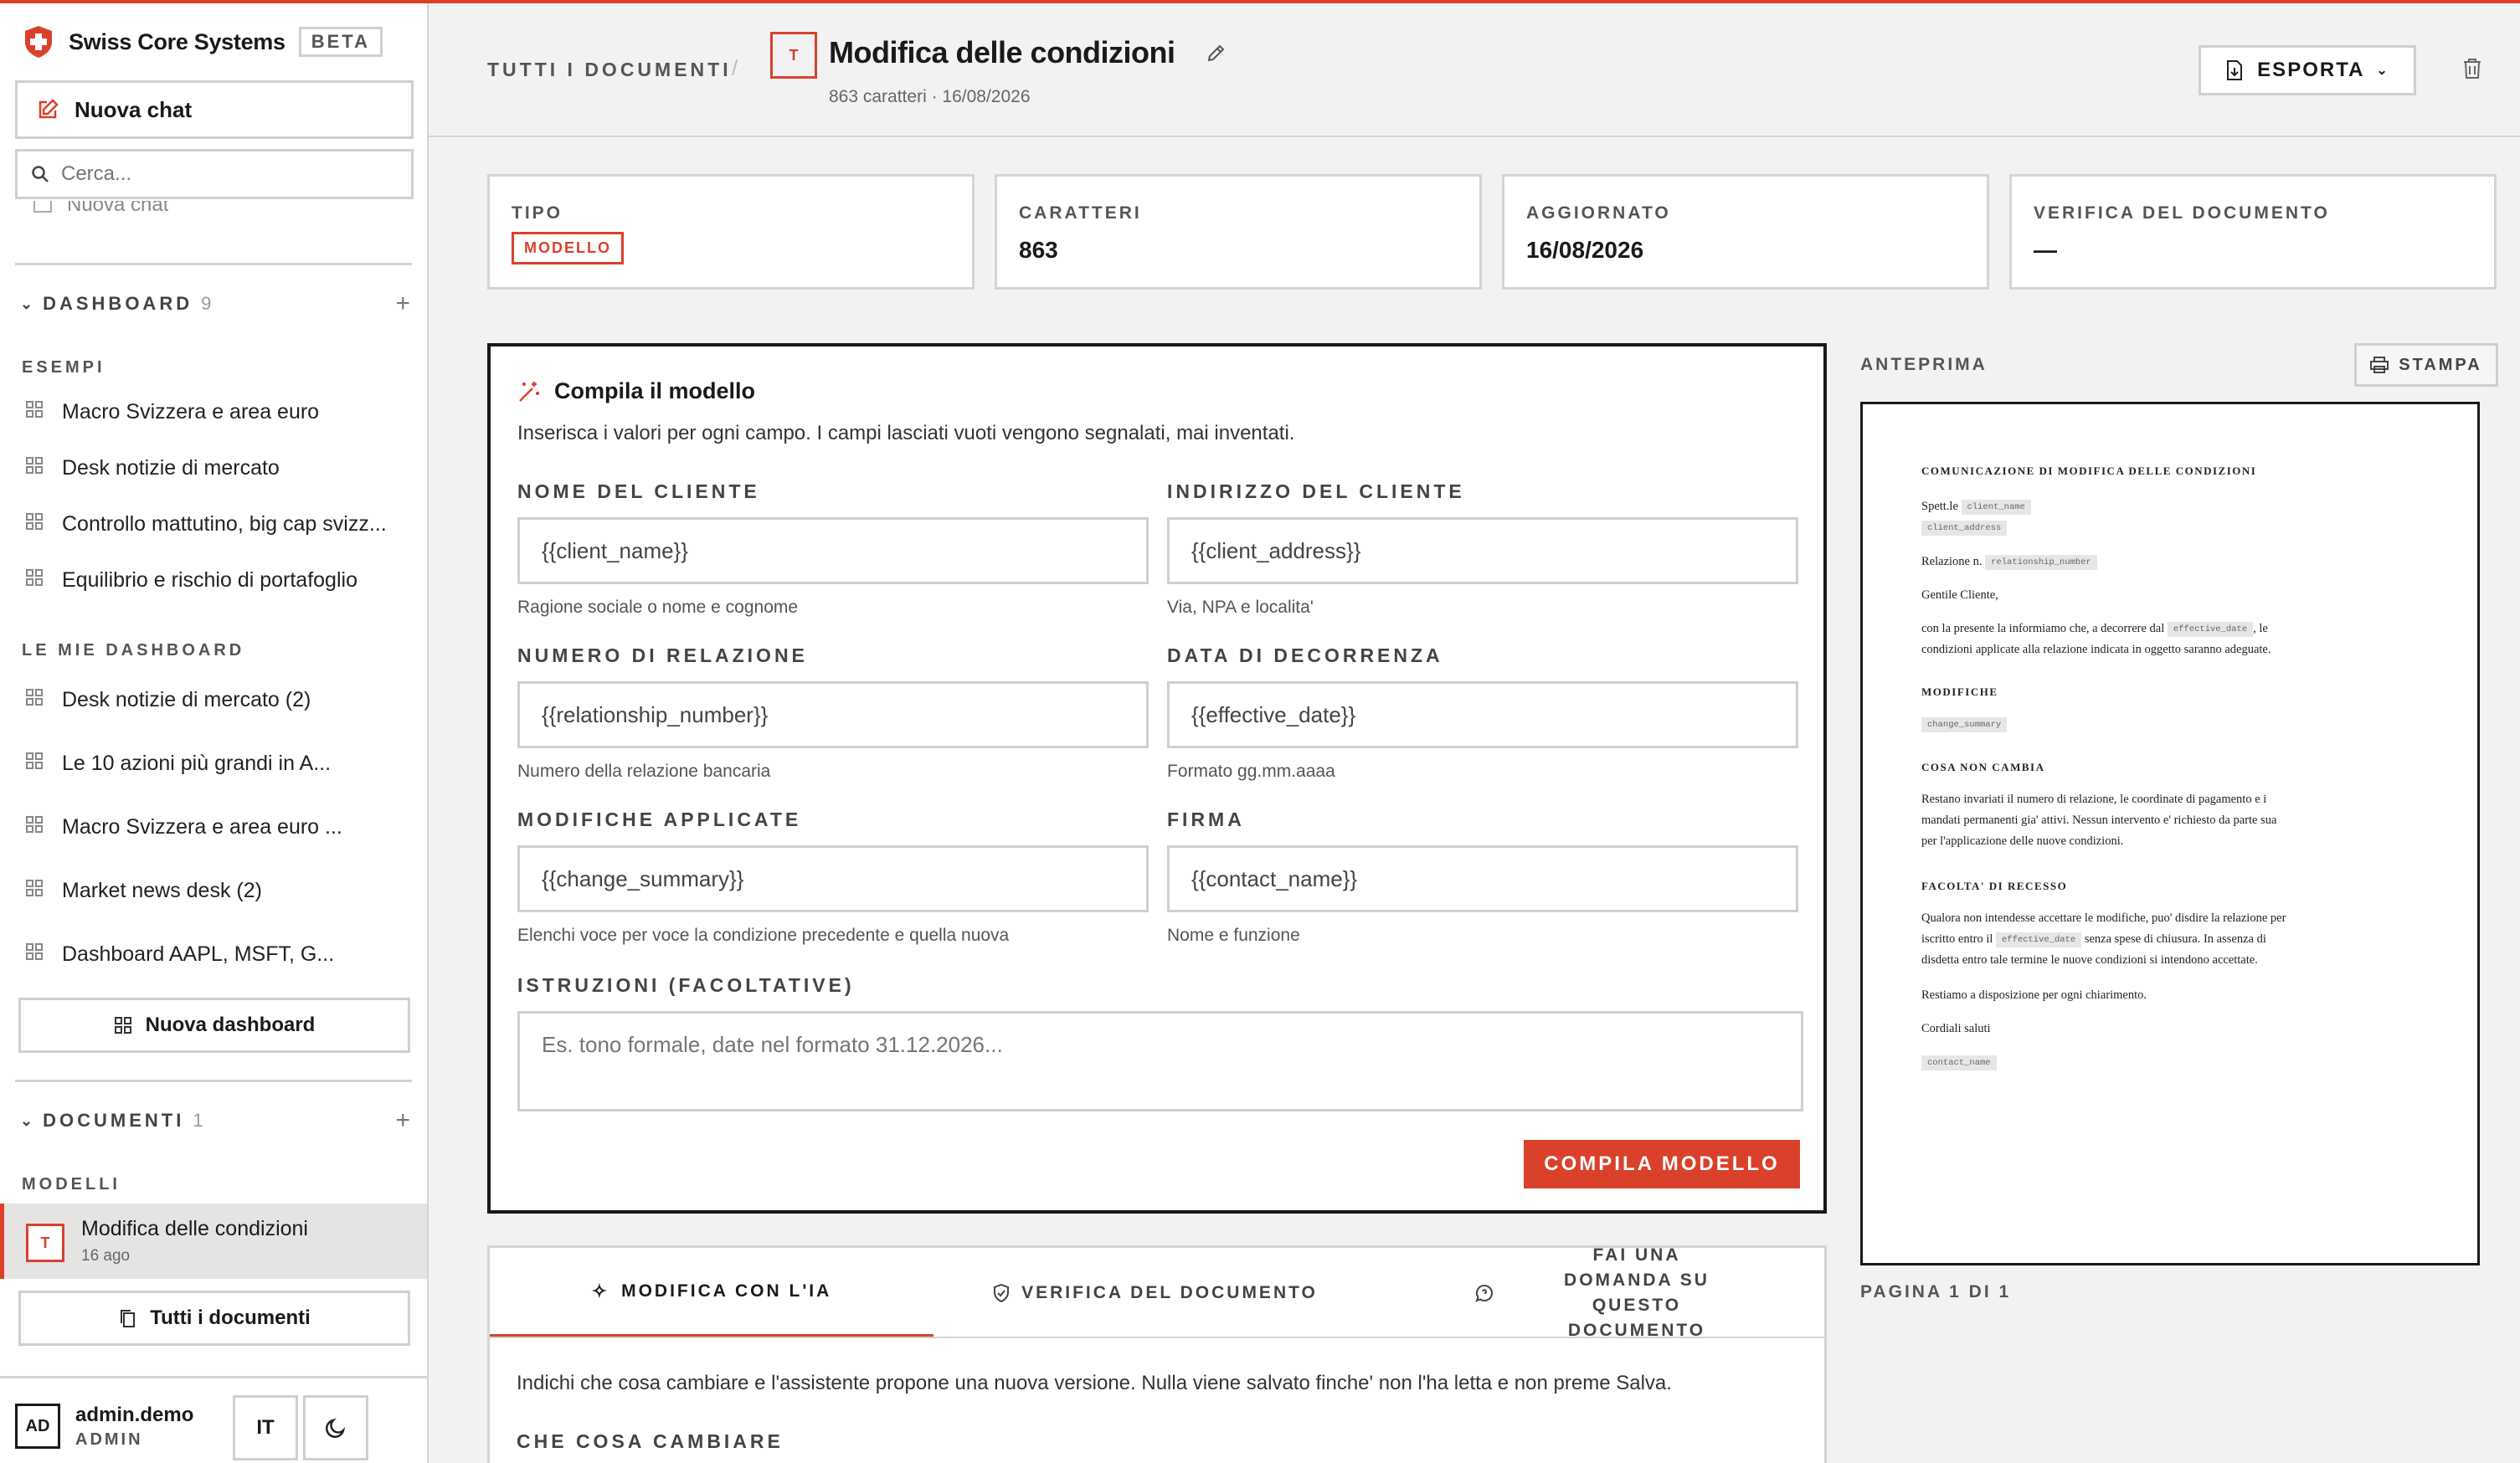 Image resolution: width=2520 pixels, height=1463 pixels. Describe the element at coordinates (404, 1120) in the screenshot. I see `add-document-icon: +` at that location.